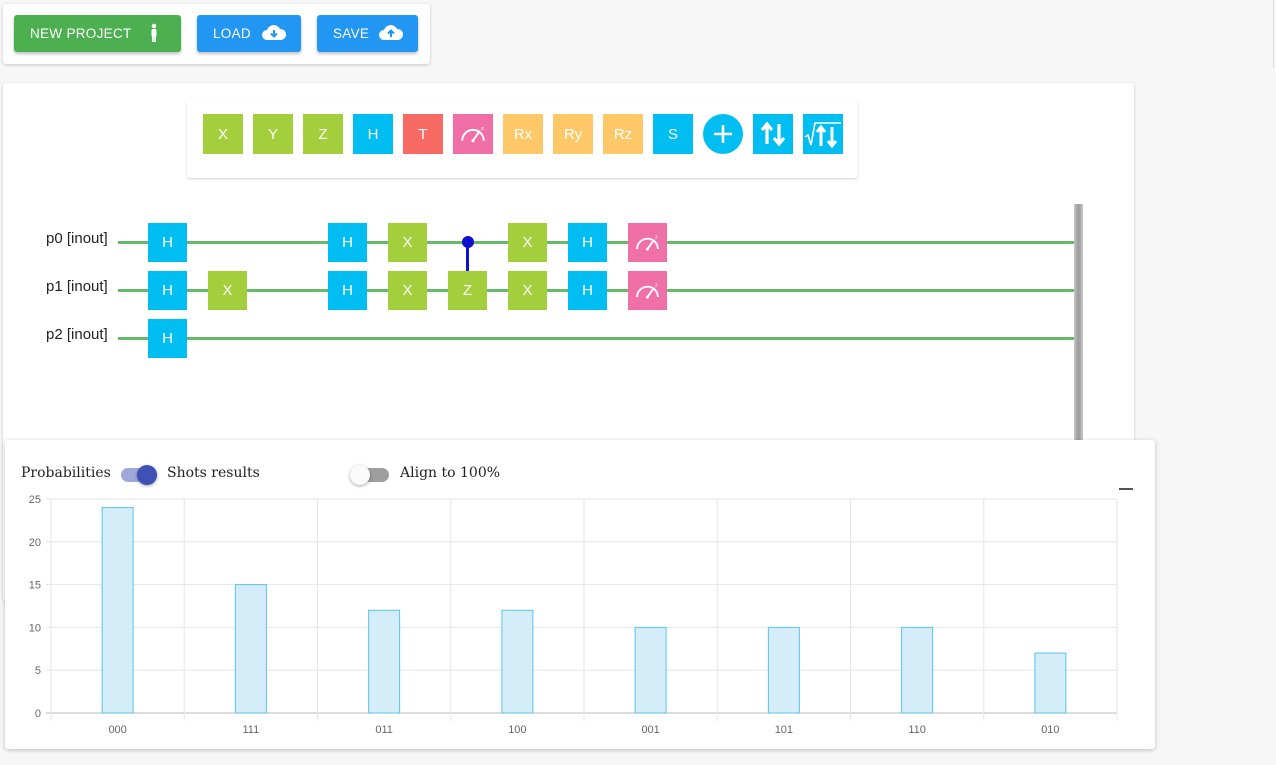 This screenshot has height=765, width=1276. Describe the element at coordinates (38, 714) in the screenshot. I see `y-tick-label: 0` at that location.